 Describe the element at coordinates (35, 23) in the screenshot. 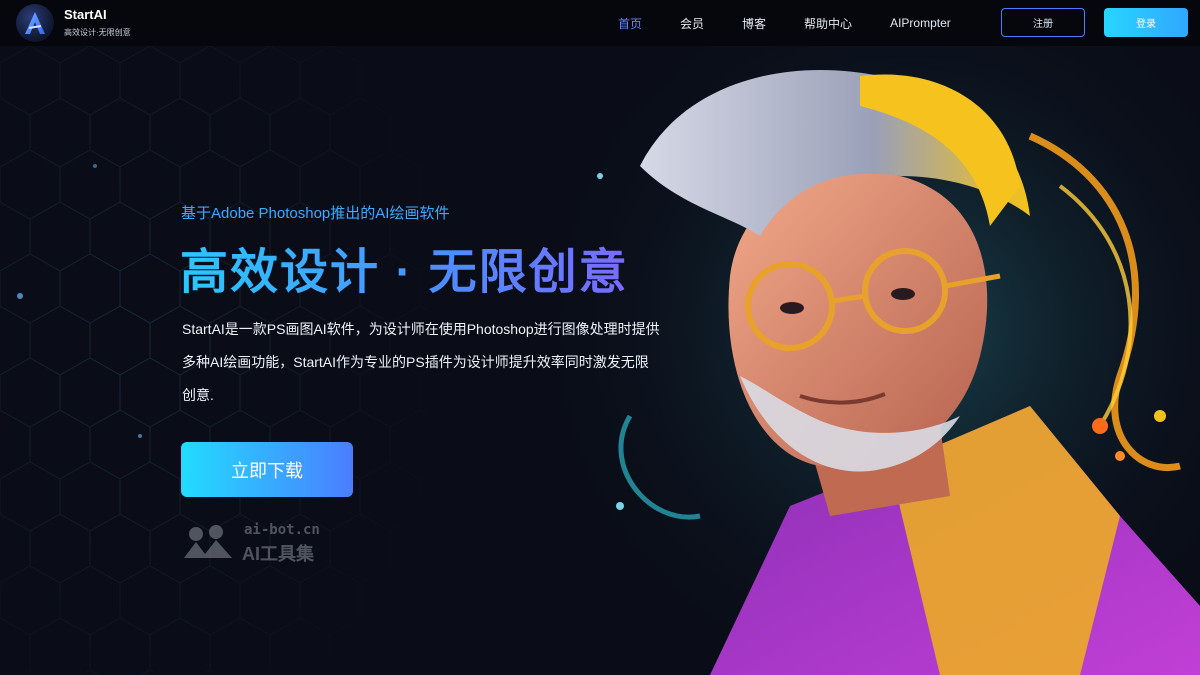

I see `startai-logo-icon` at that location.